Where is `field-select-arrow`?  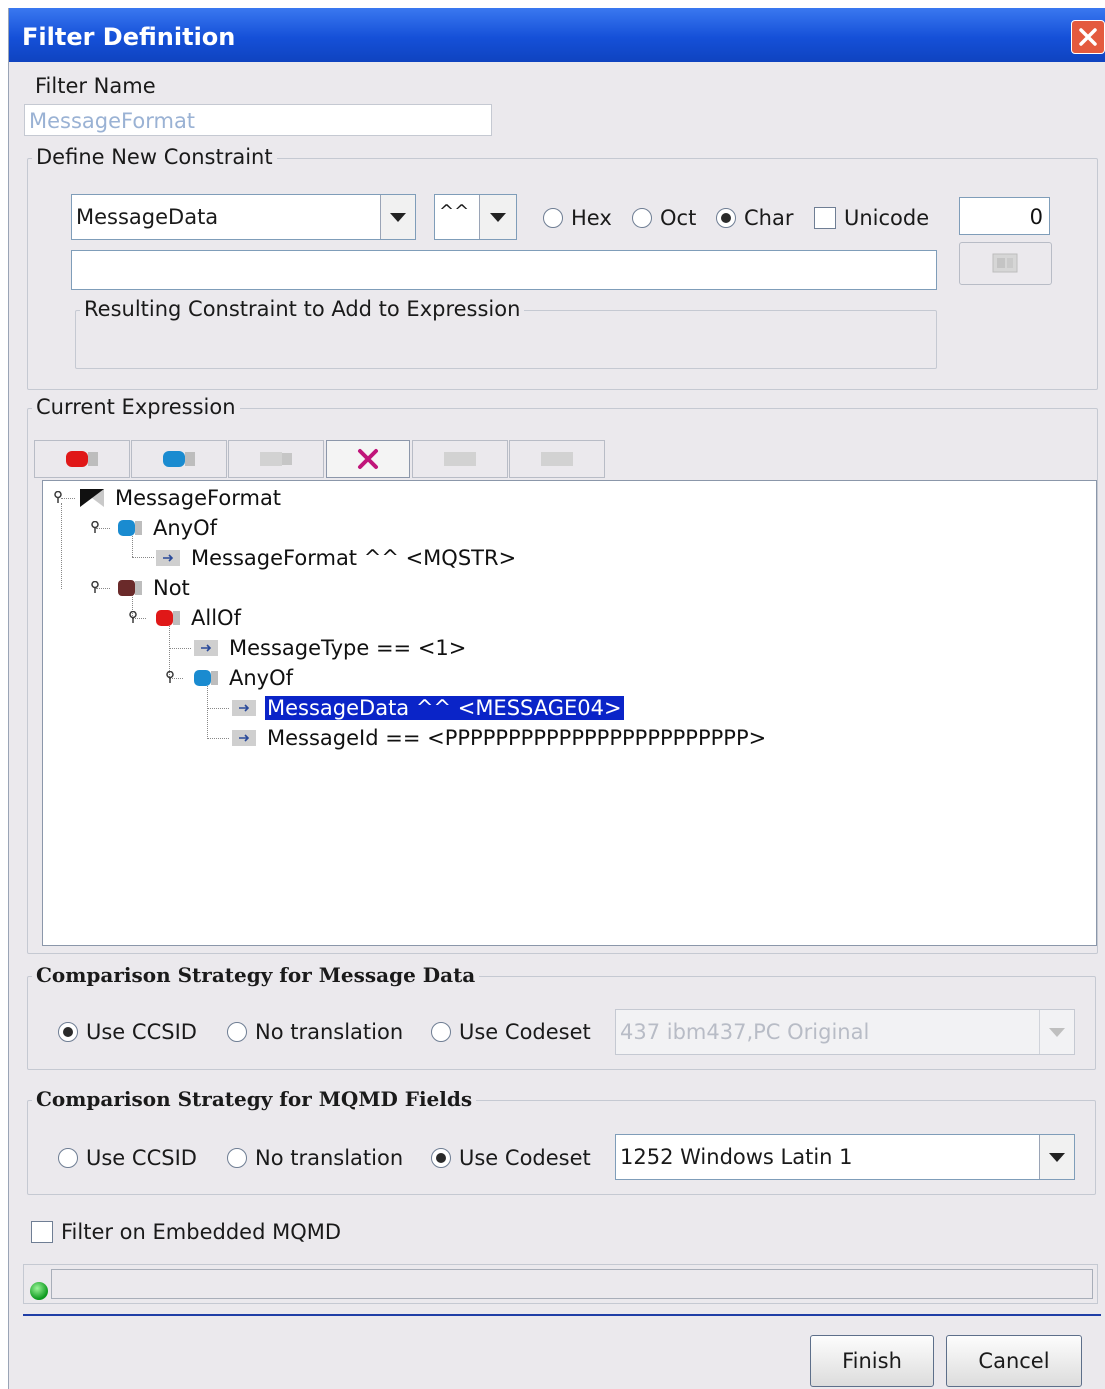
field-select-arrow is located at coordinates (397, 217).